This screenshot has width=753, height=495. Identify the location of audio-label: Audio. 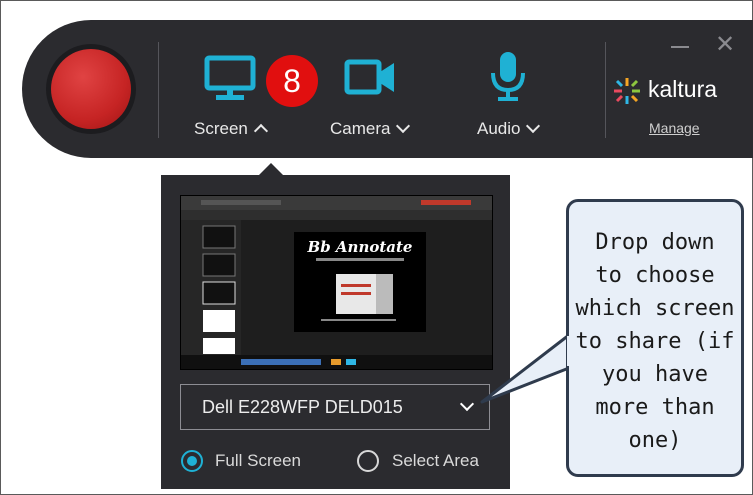
(499, 128).